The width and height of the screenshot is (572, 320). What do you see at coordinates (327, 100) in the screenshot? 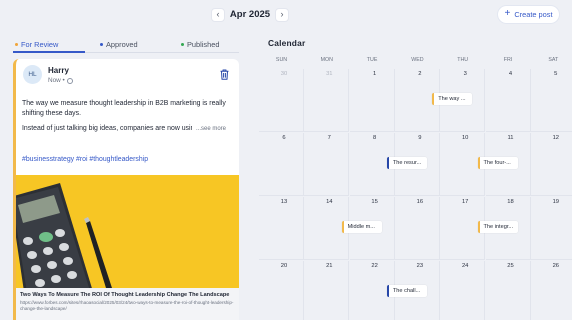
I see `calendar-day-cell: 31` at bounding box center [327, 100].